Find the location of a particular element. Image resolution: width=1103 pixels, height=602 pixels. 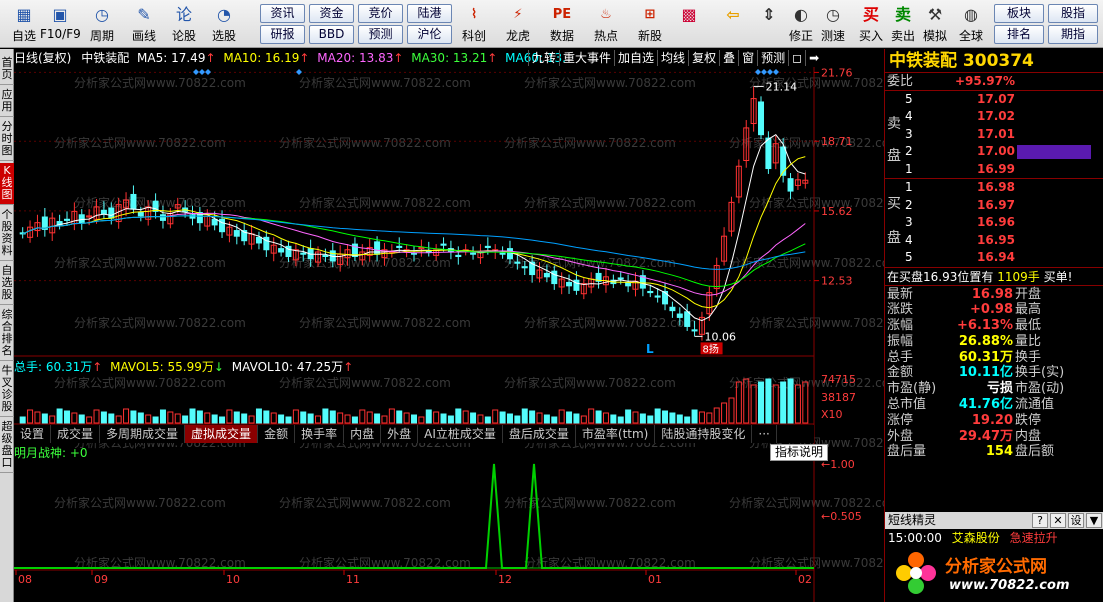

elves-btn-3: ▼ is located at coordinates (1094, 520).